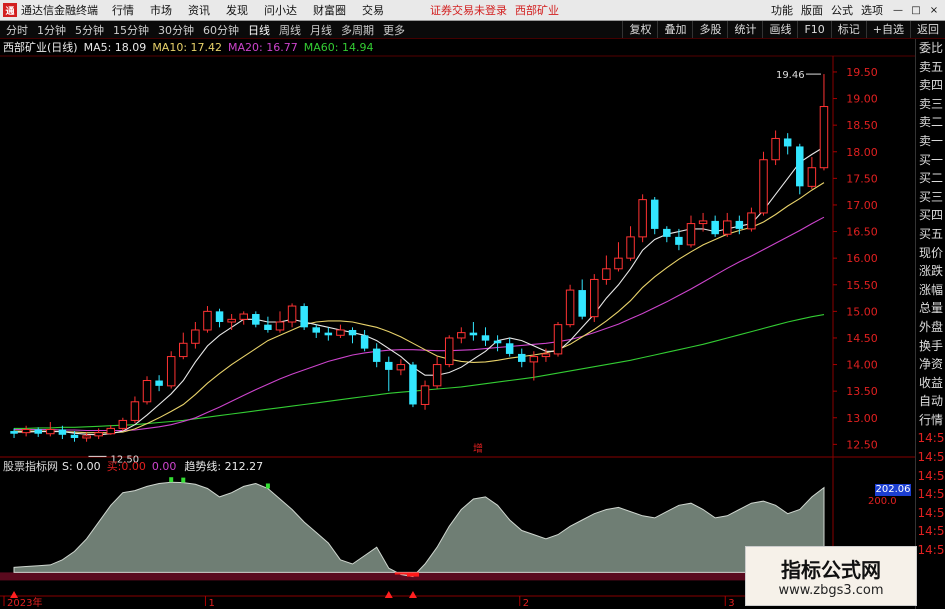 The width and height of the screenshot is (945, 609). I want to click on side-panel-item: 行情, so click(930, 420).